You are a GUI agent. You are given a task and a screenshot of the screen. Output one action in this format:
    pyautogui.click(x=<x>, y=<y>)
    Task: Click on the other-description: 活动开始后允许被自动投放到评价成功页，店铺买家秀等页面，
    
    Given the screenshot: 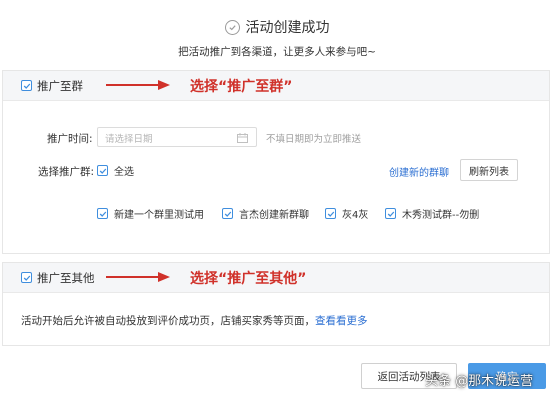 What is the action you would take?
    pyautogui.click(x=168, y=321)
    